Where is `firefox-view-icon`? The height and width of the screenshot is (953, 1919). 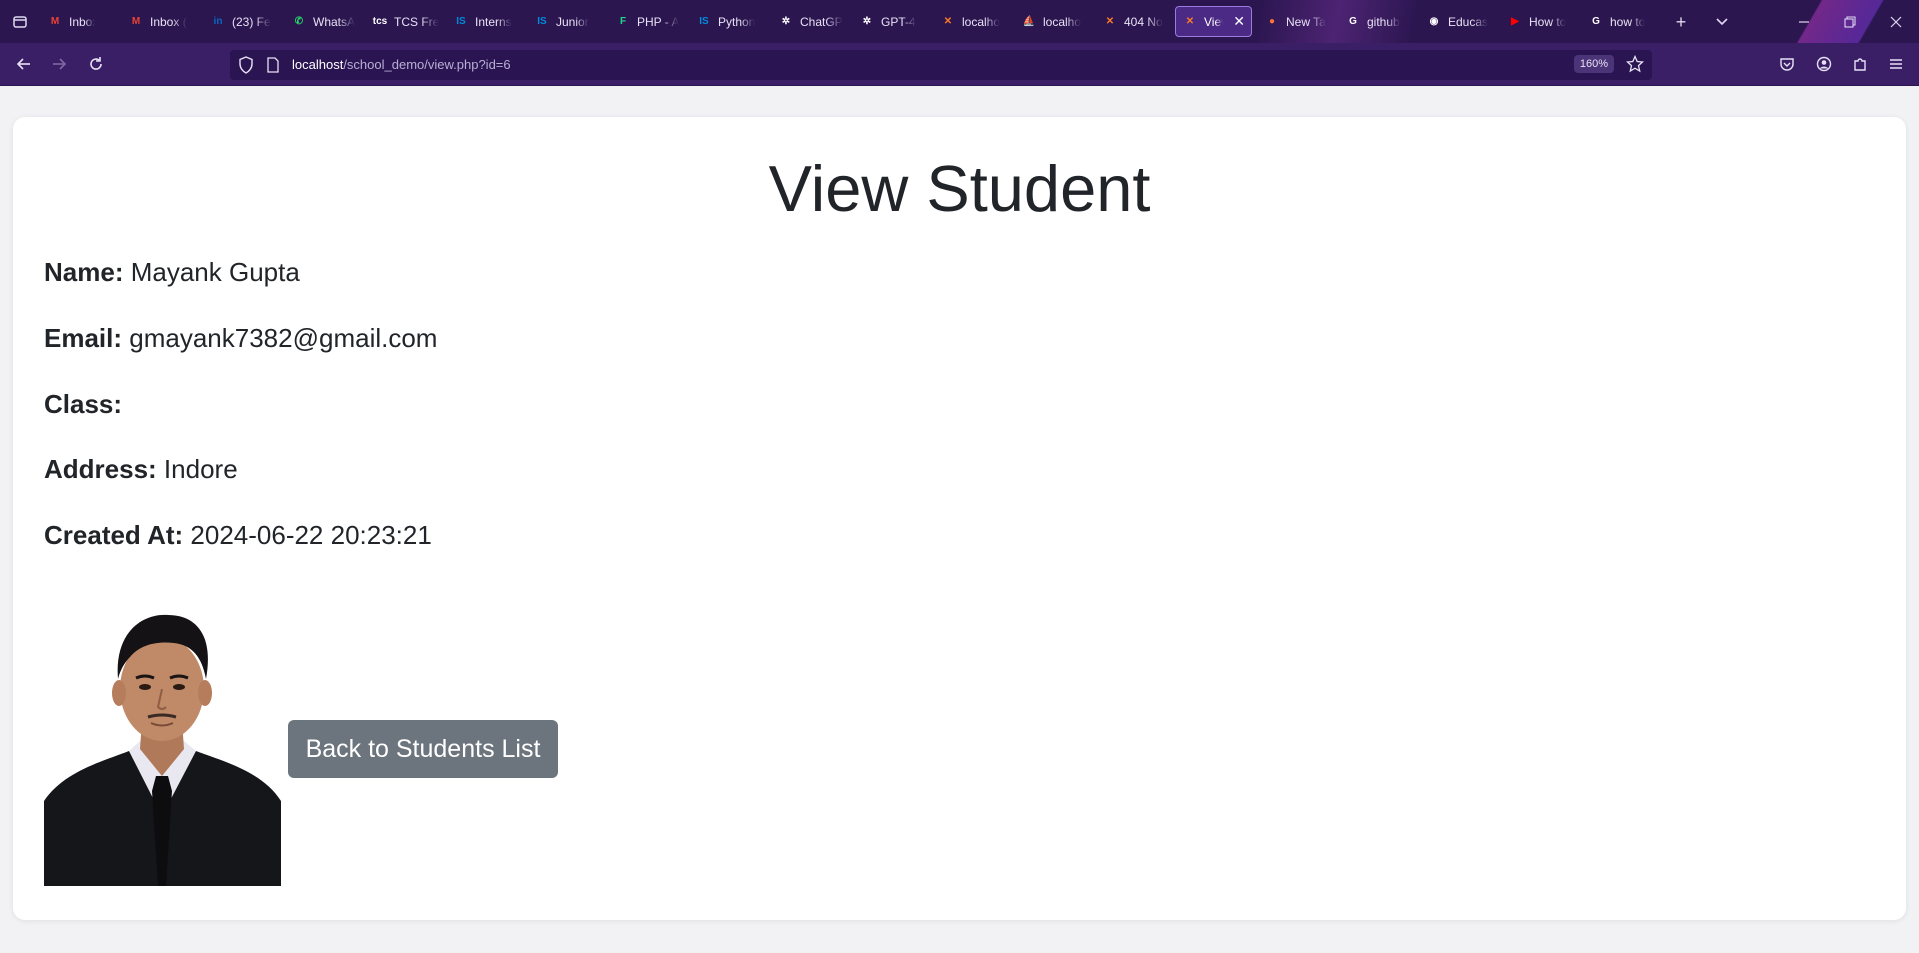 firefox-view-icon is located at coordinates (20, 22).